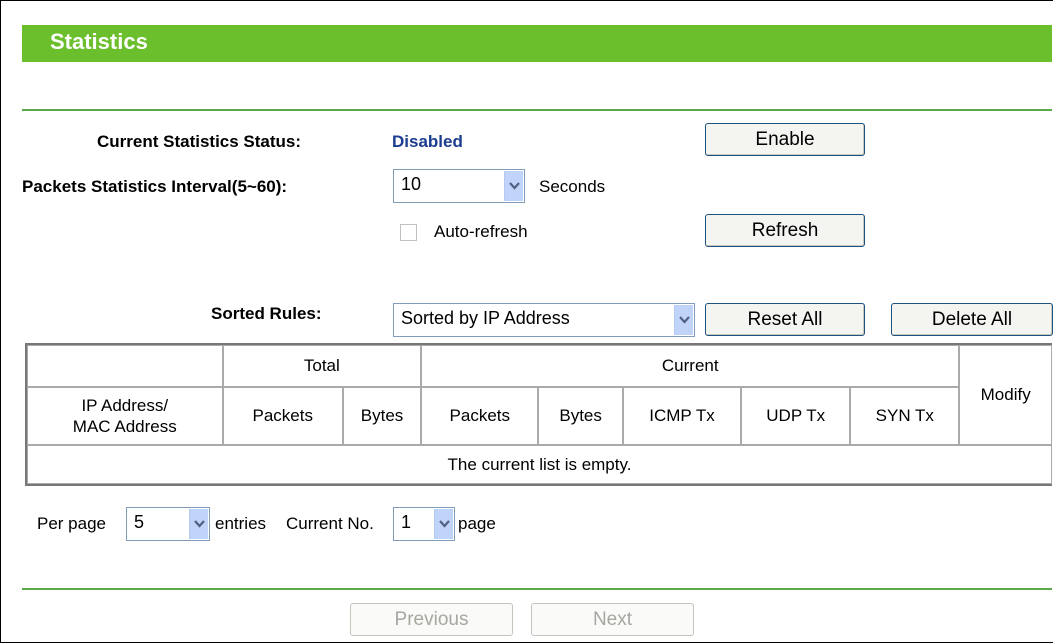 Image resolution: width=1054 pixels, height=643 pixels. Describe the element at coordinates (785, 319) in the screenshot. I see `reset-all-button: Reset All` at that location.